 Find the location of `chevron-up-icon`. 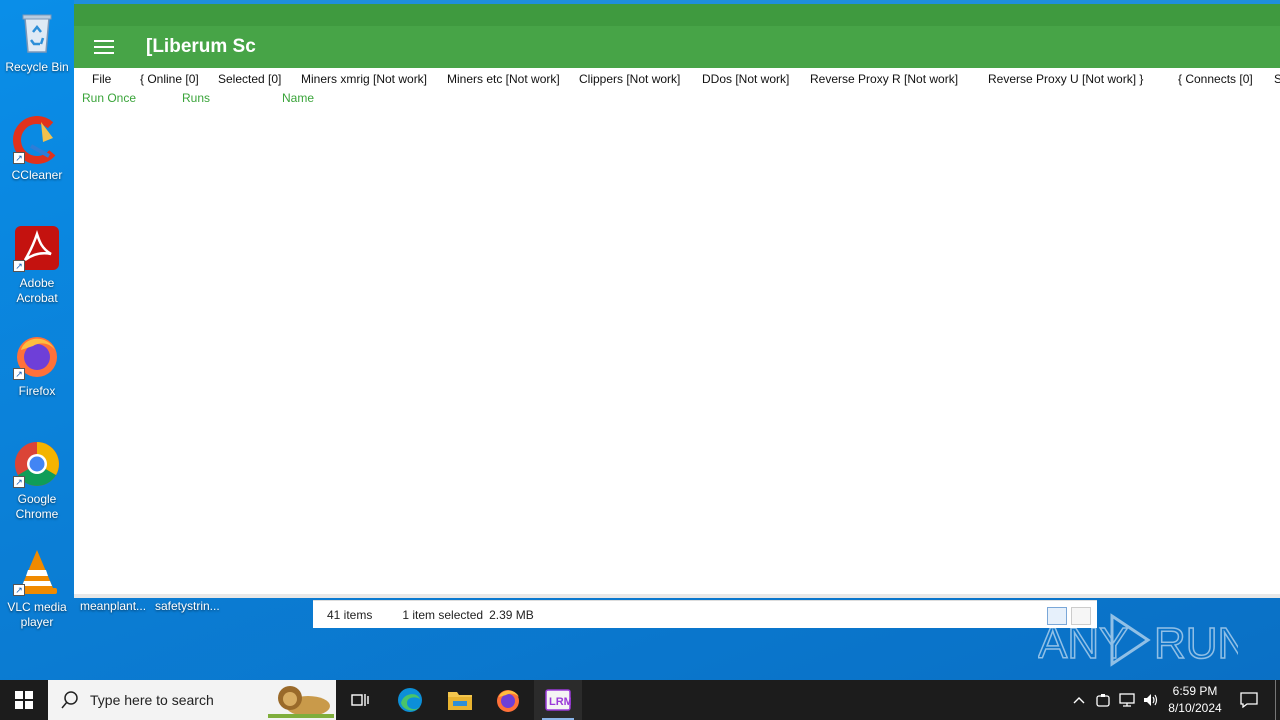

chevron-up-icon is located at coordinates (1079, 700).